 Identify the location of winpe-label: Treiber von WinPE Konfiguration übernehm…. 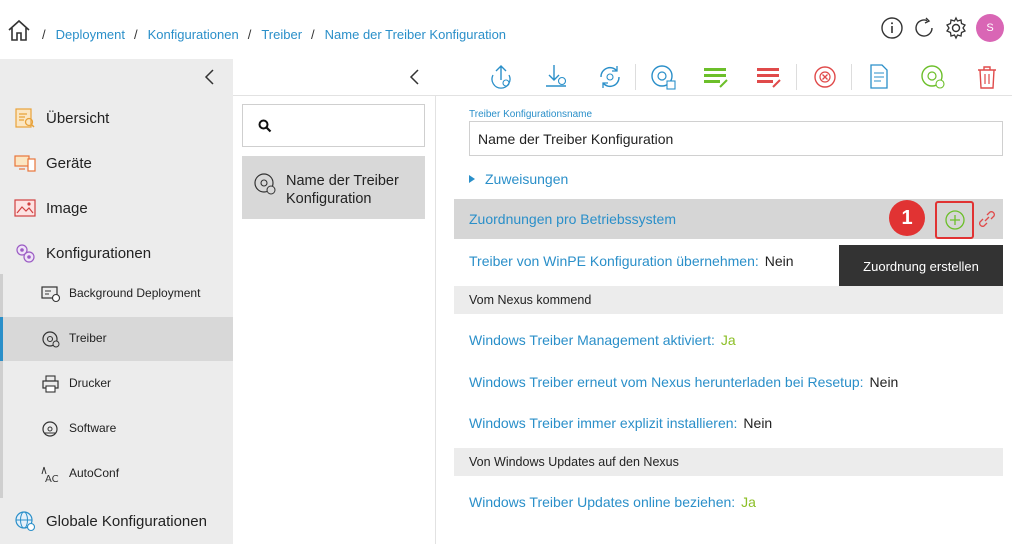
(614, 261).